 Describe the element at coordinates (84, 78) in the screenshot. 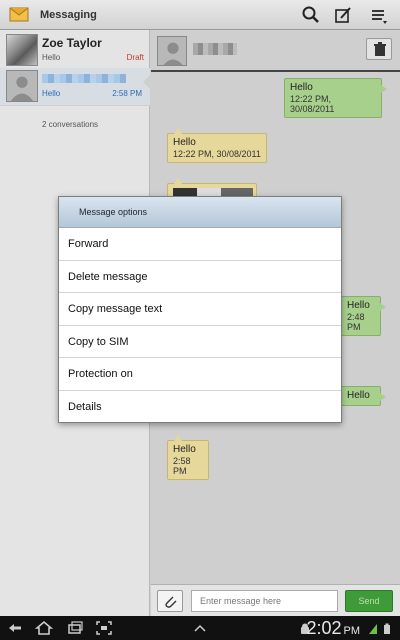

I see `conversation-name-obscured` at that location.